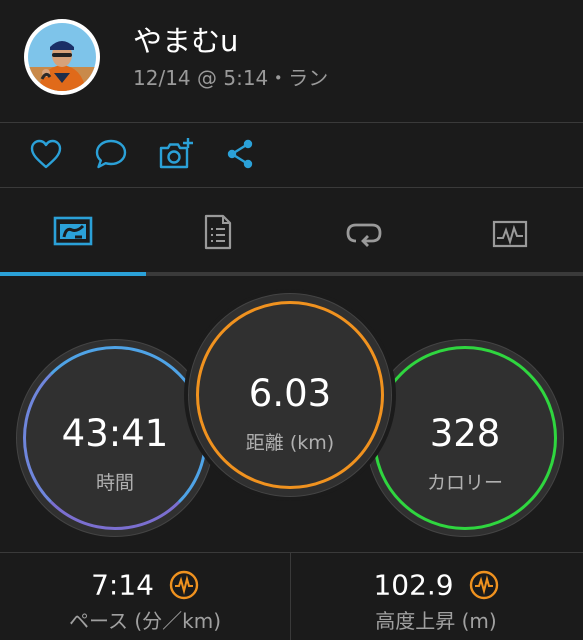 The width and height of the screenshot is (583, 640). I want to click on distance-value: 6.03, so click(290, 393).